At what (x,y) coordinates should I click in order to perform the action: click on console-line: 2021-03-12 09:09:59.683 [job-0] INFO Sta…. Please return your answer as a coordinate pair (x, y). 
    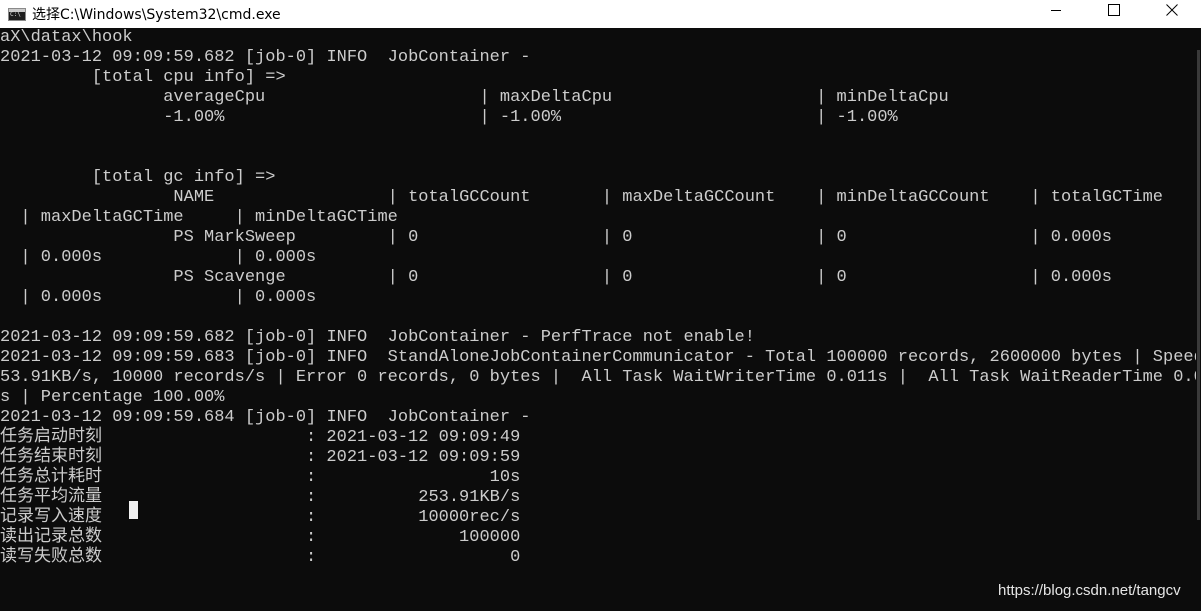
    Looking at the image, I should click on (600, 357).